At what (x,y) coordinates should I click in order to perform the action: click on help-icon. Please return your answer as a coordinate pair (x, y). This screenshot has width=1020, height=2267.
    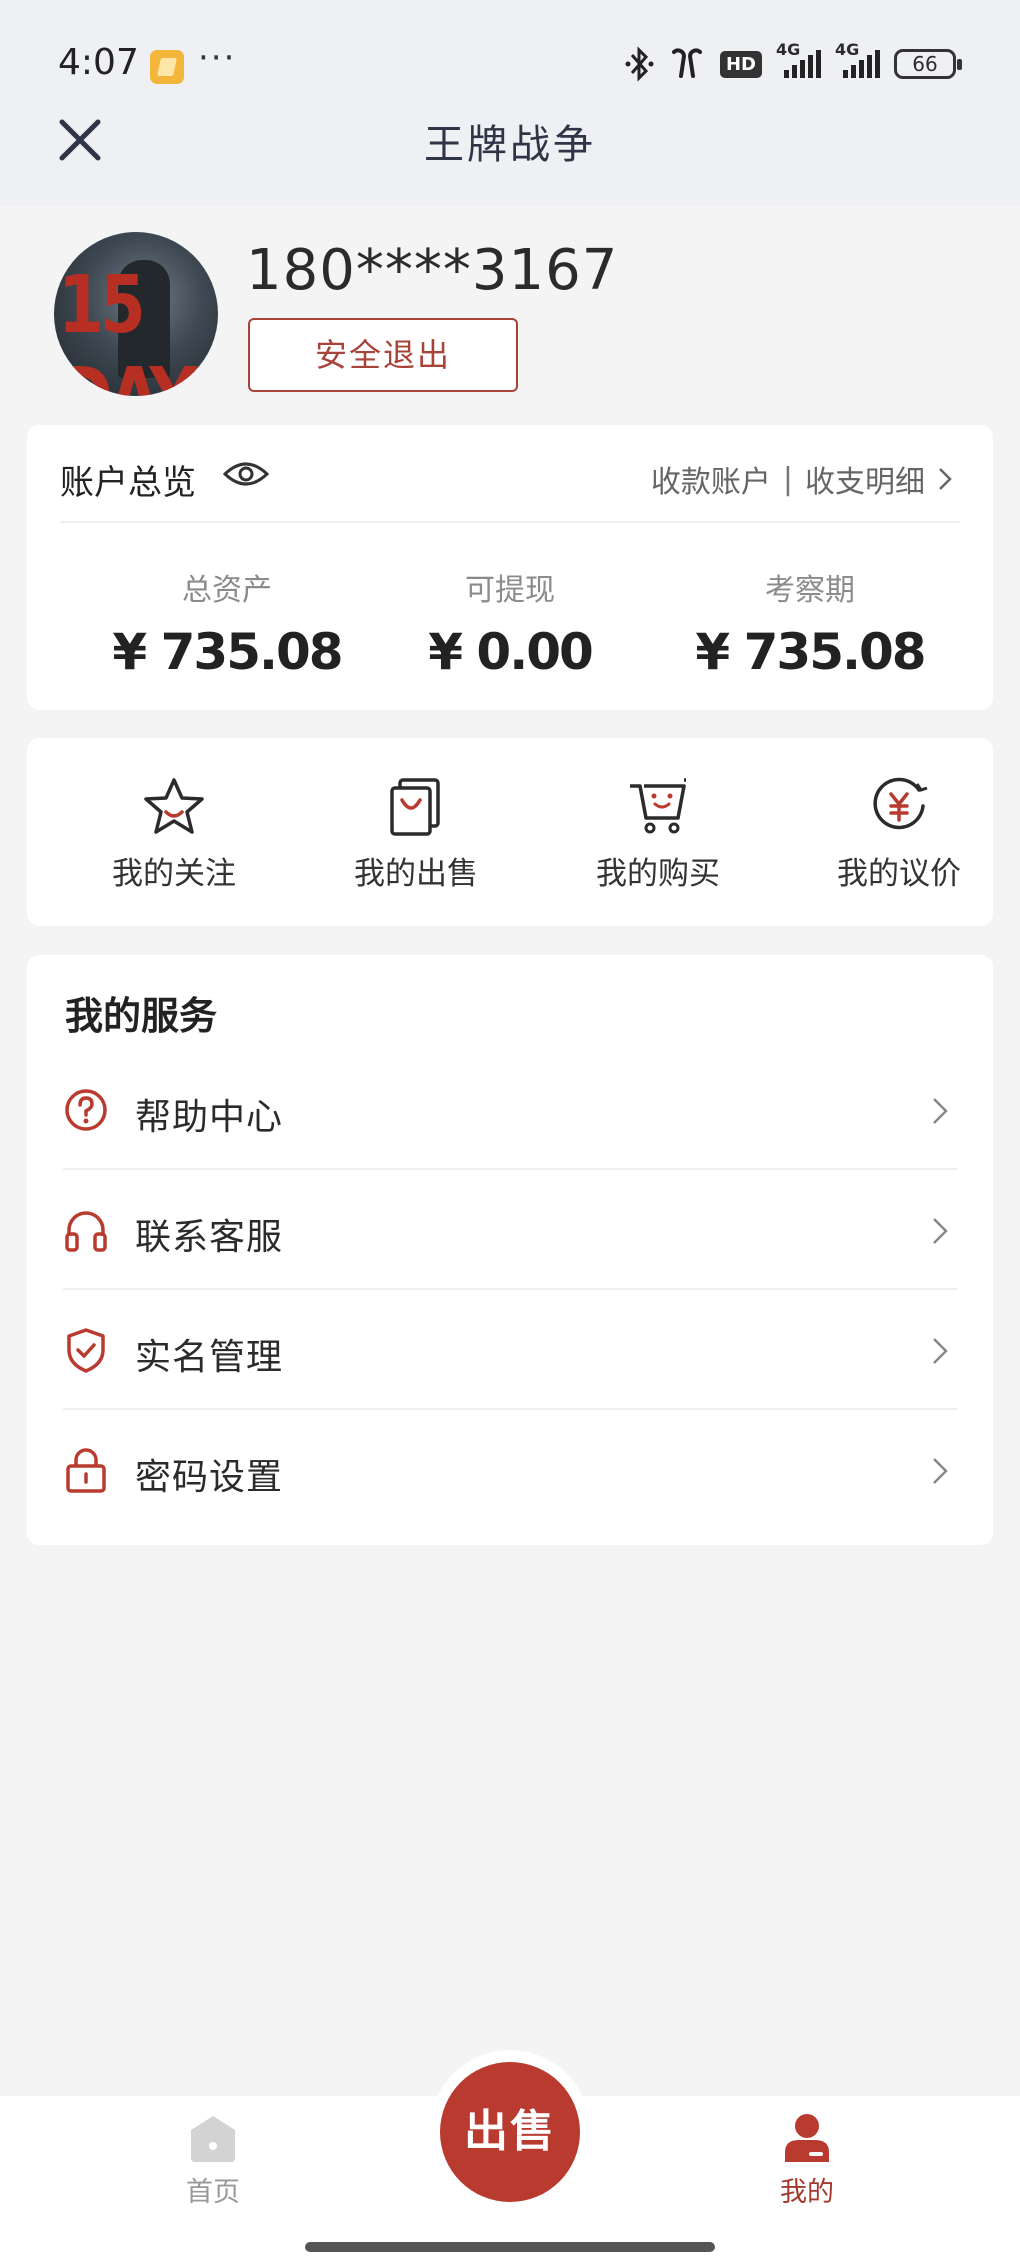
    Looking at the image, I should click on (86, 1110).